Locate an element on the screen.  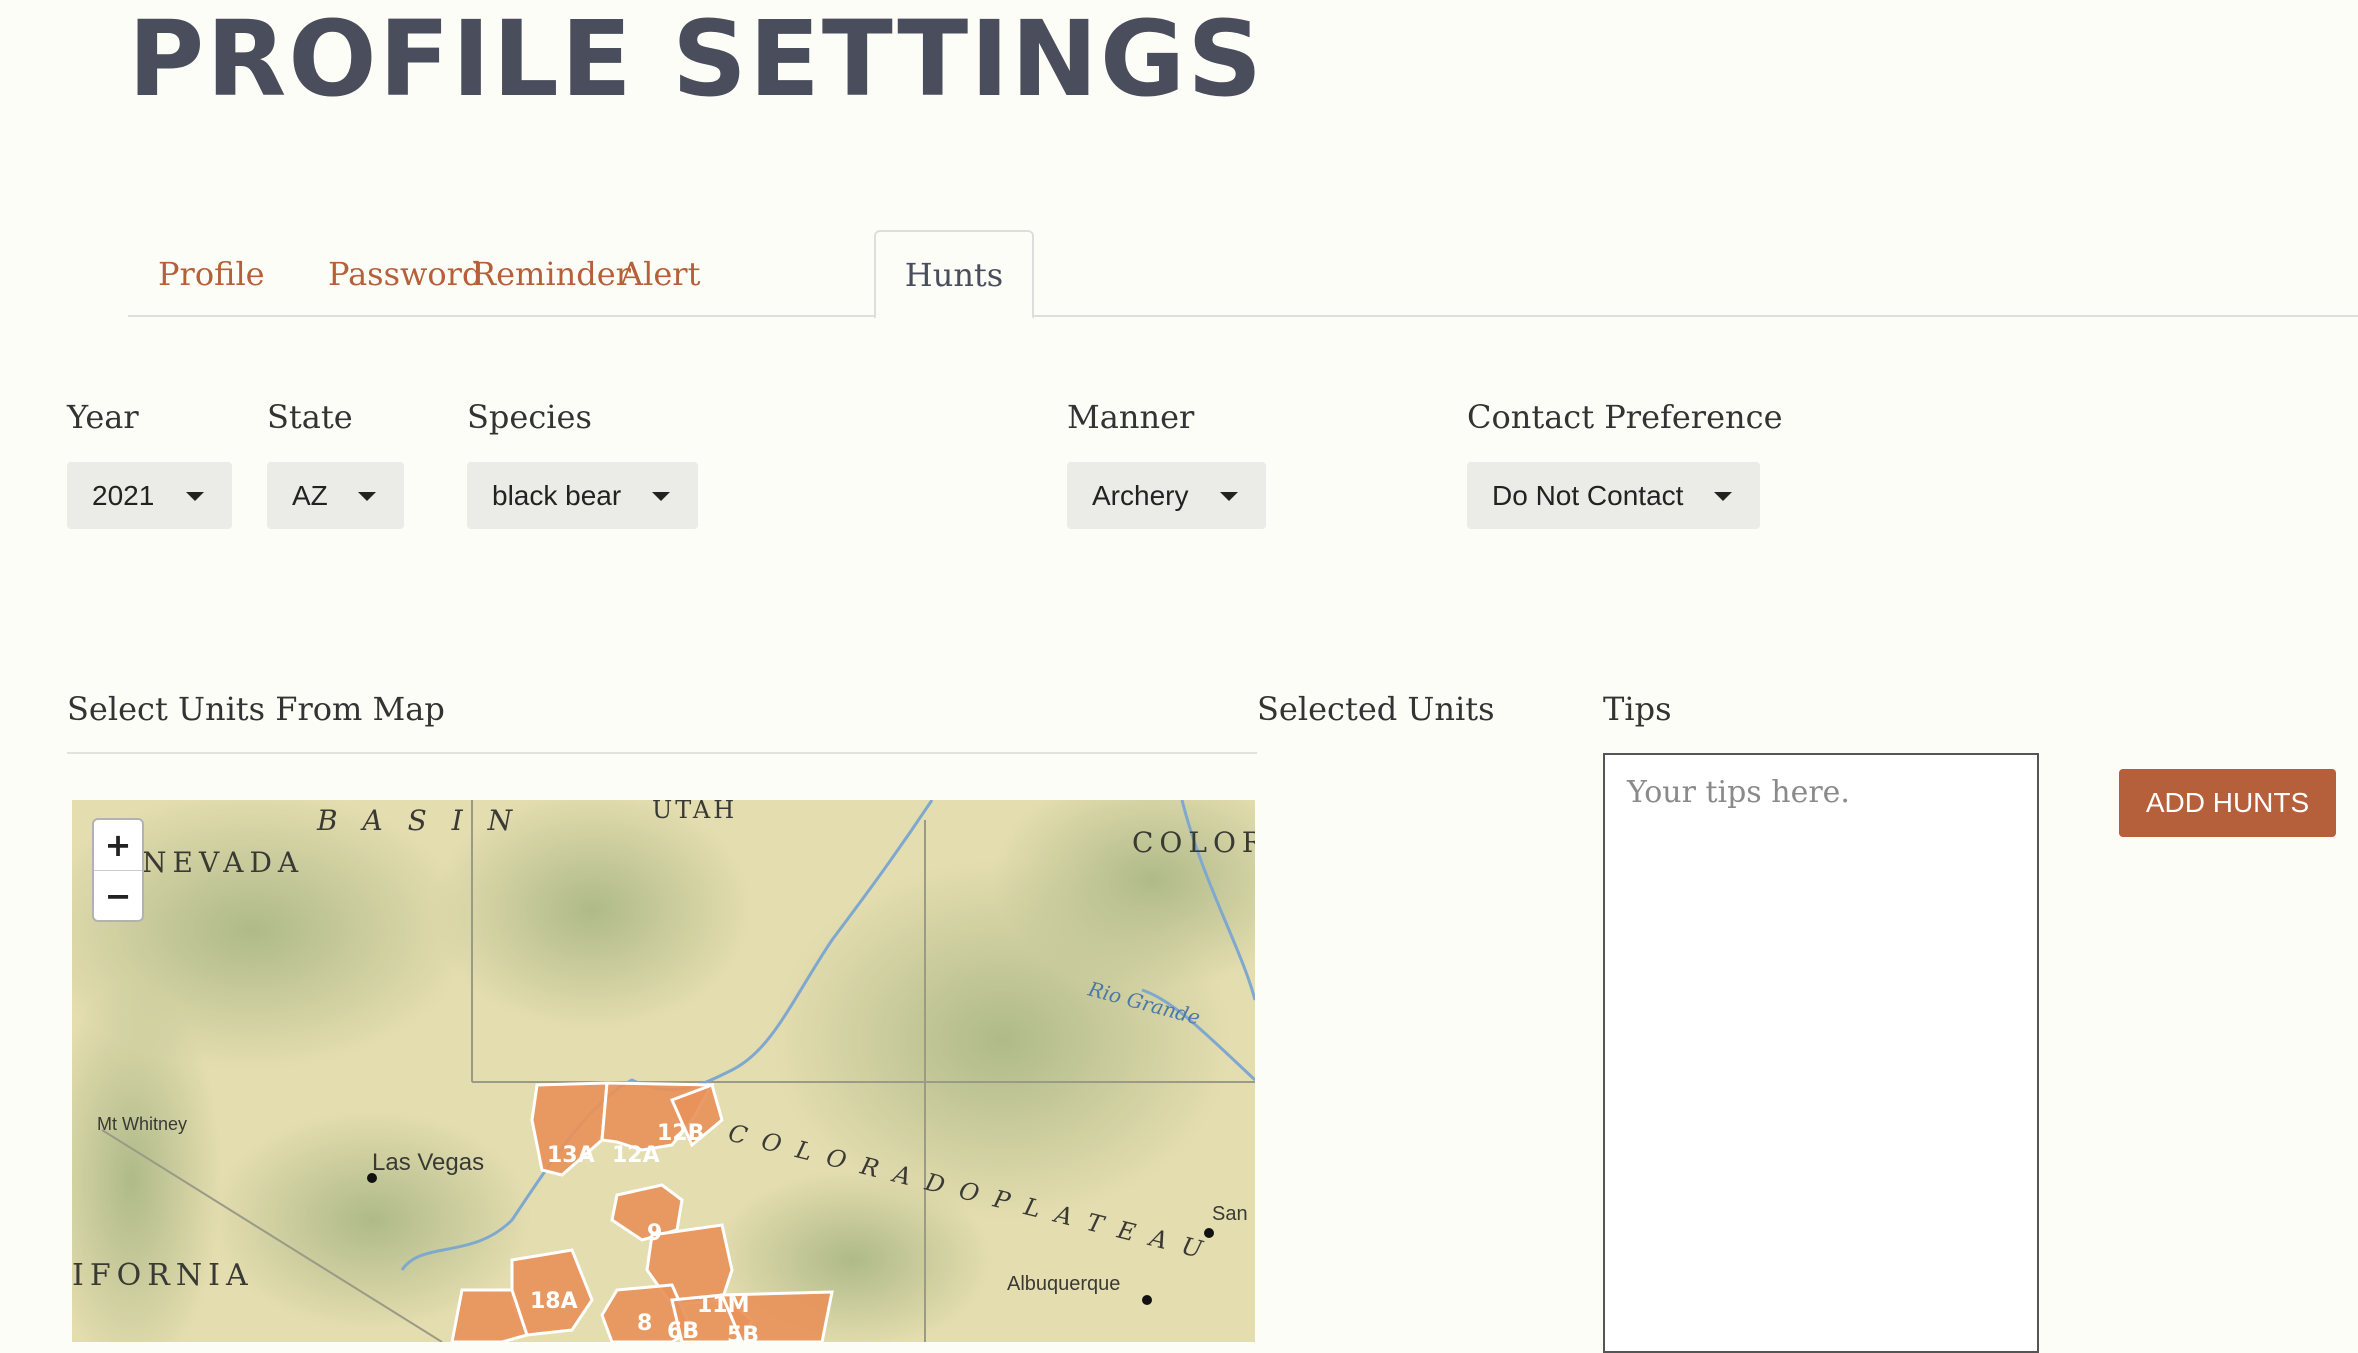
species-select: black bear is located at coordinates (582, 495).